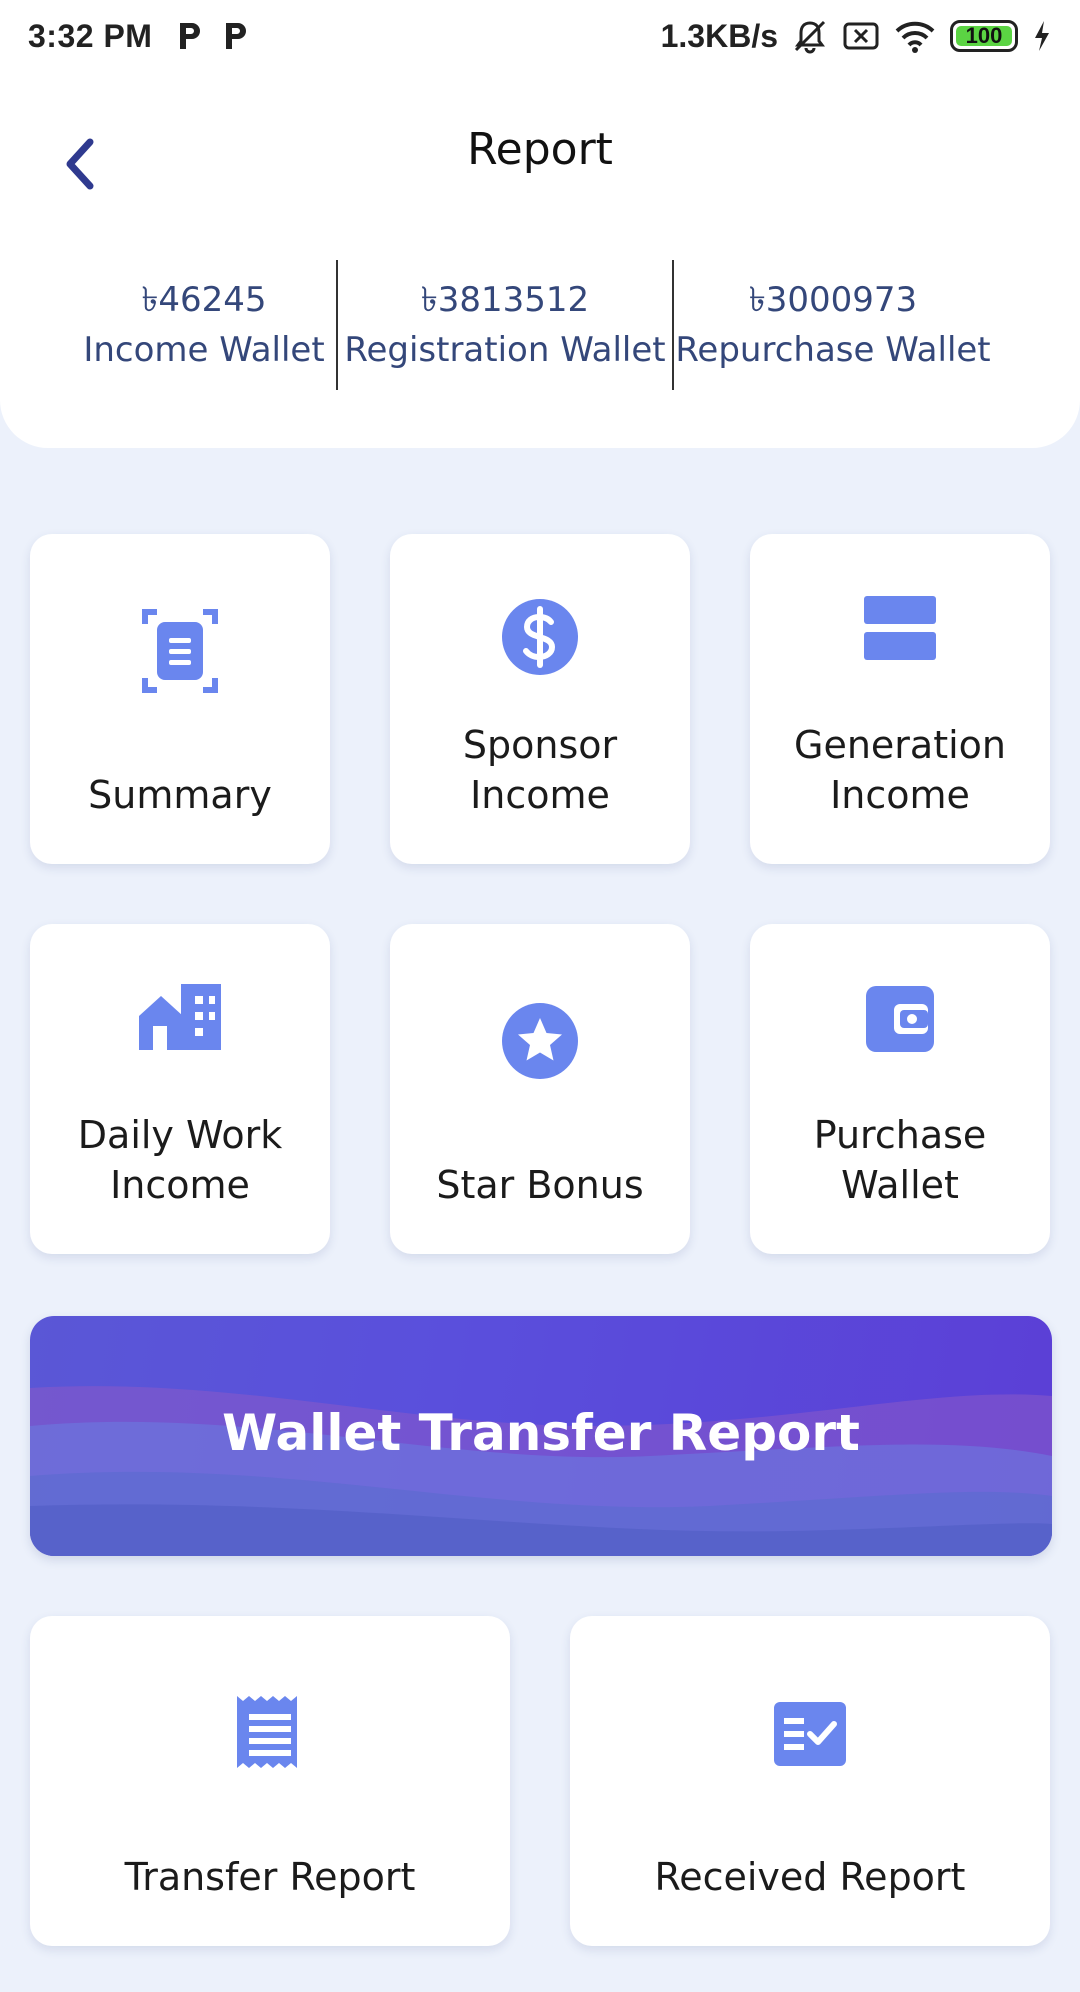 The width and height of the screenshot is (1080, 1992). I want to click on network-speed: 1.3KB/s, so click(719, 35).